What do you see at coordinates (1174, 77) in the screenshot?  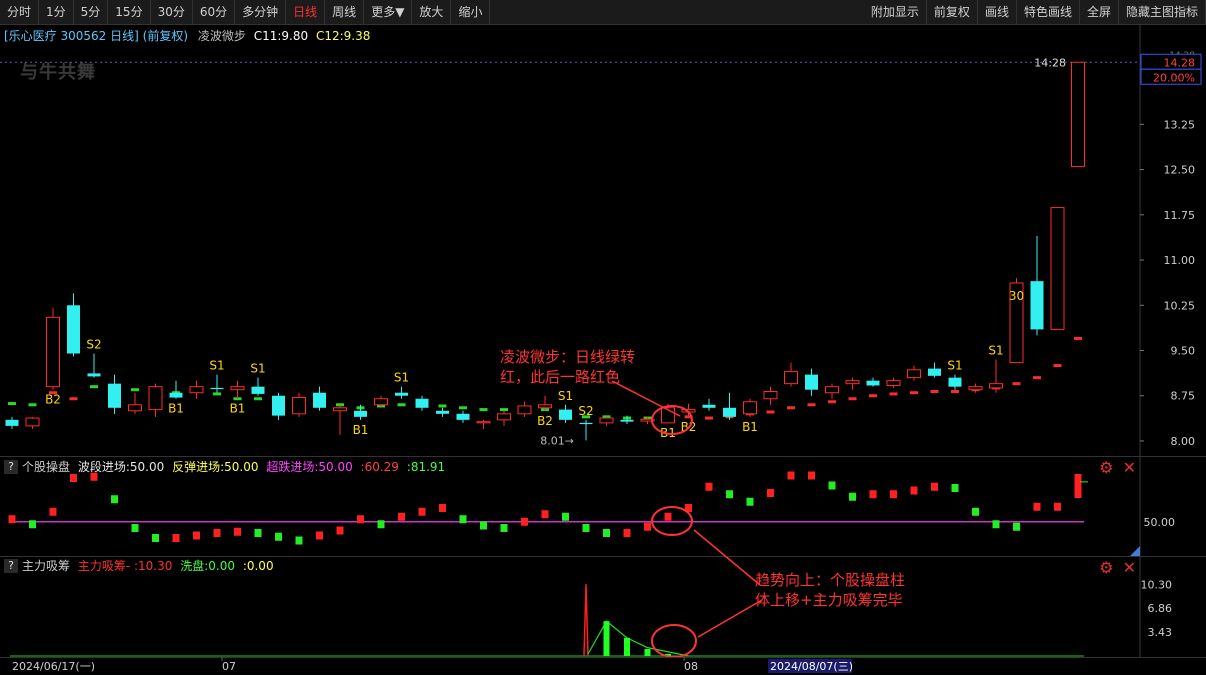 I see `last-pct-label: 20.00%` at bounding box center [1174, 77].